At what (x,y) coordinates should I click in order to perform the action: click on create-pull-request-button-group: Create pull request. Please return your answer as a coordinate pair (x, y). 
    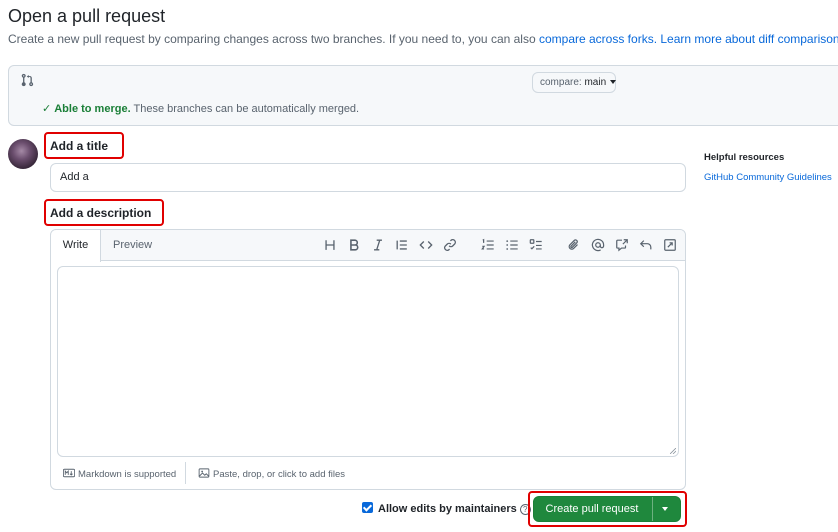
    Looking at the image, I should click on (607, 509).